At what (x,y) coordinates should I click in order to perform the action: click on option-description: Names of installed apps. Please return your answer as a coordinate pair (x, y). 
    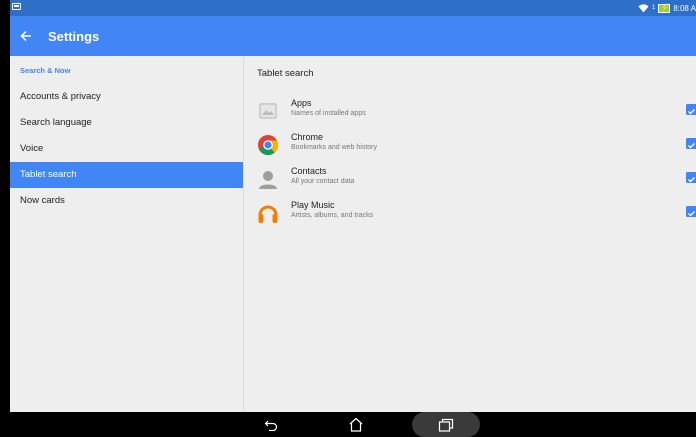
    Looking at the image, I should click on (328, 113).